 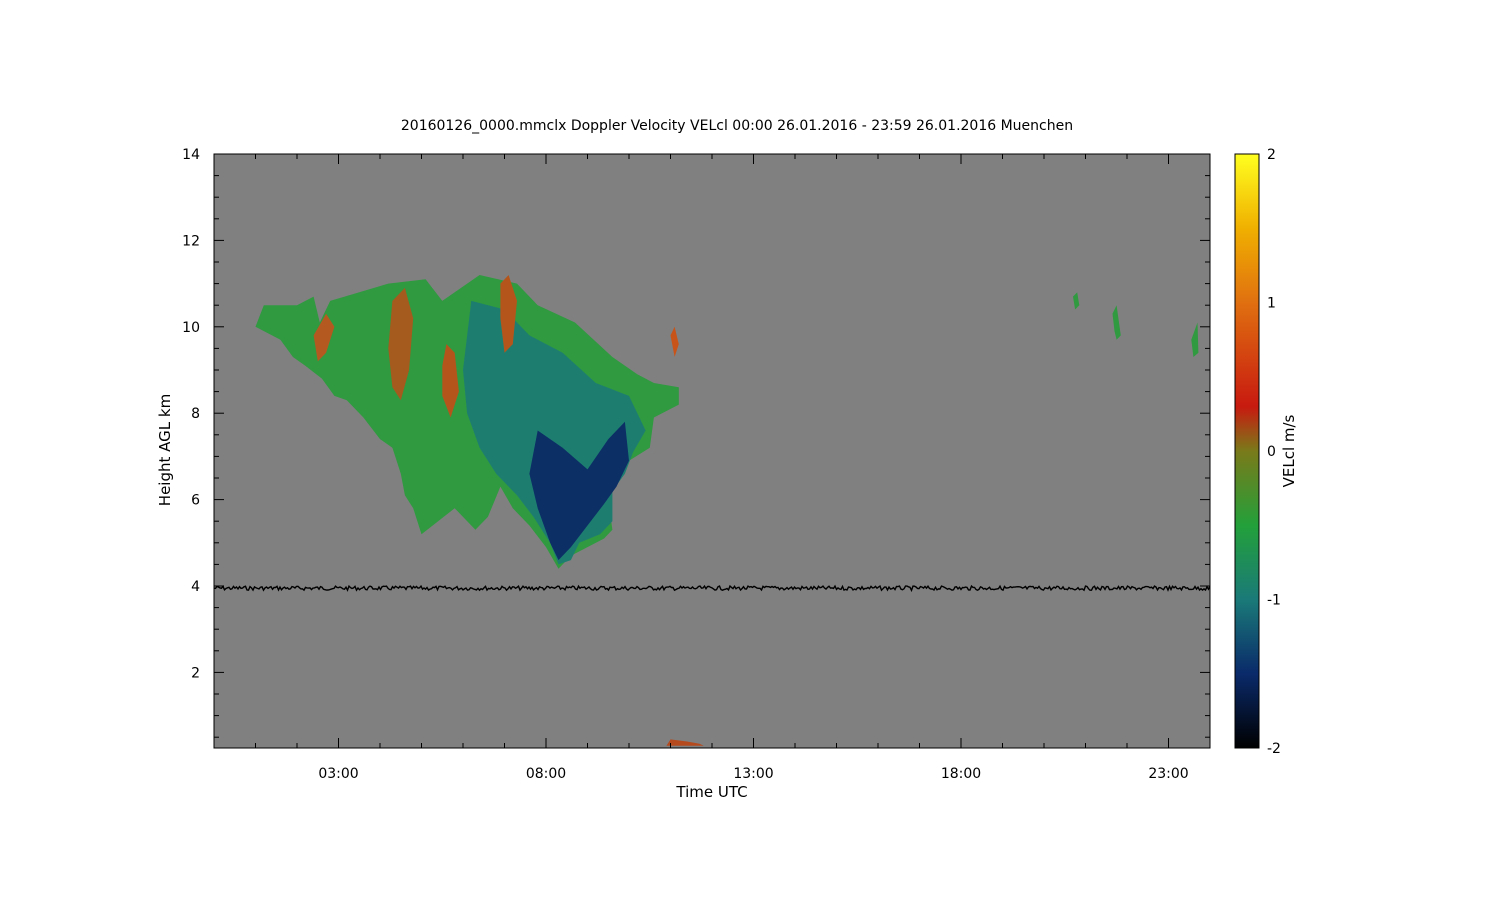 What do you see at coordinates (165, 450) in the screenshot?
I see `y-axis-label: Height AGL km` at bounding box center [165, 450].